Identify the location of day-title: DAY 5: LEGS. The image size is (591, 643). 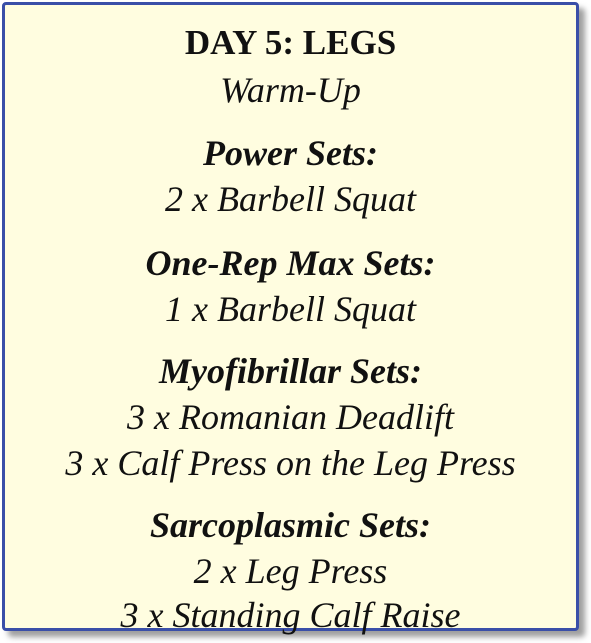
(290, 42).